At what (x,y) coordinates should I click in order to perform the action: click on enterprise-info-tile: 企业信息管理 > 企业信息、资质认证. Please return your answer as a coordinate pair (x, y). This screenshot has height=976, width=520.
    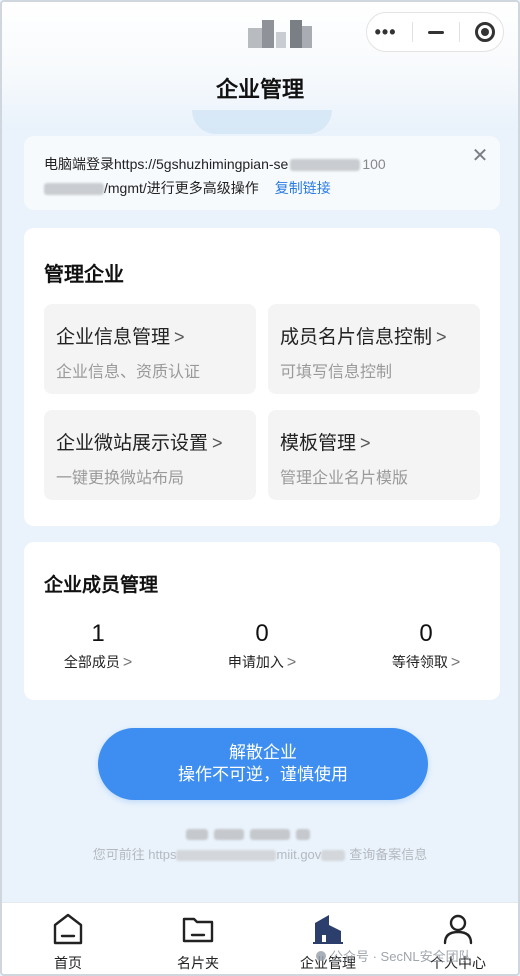
    Looking at the image, I should click on (150, 349).